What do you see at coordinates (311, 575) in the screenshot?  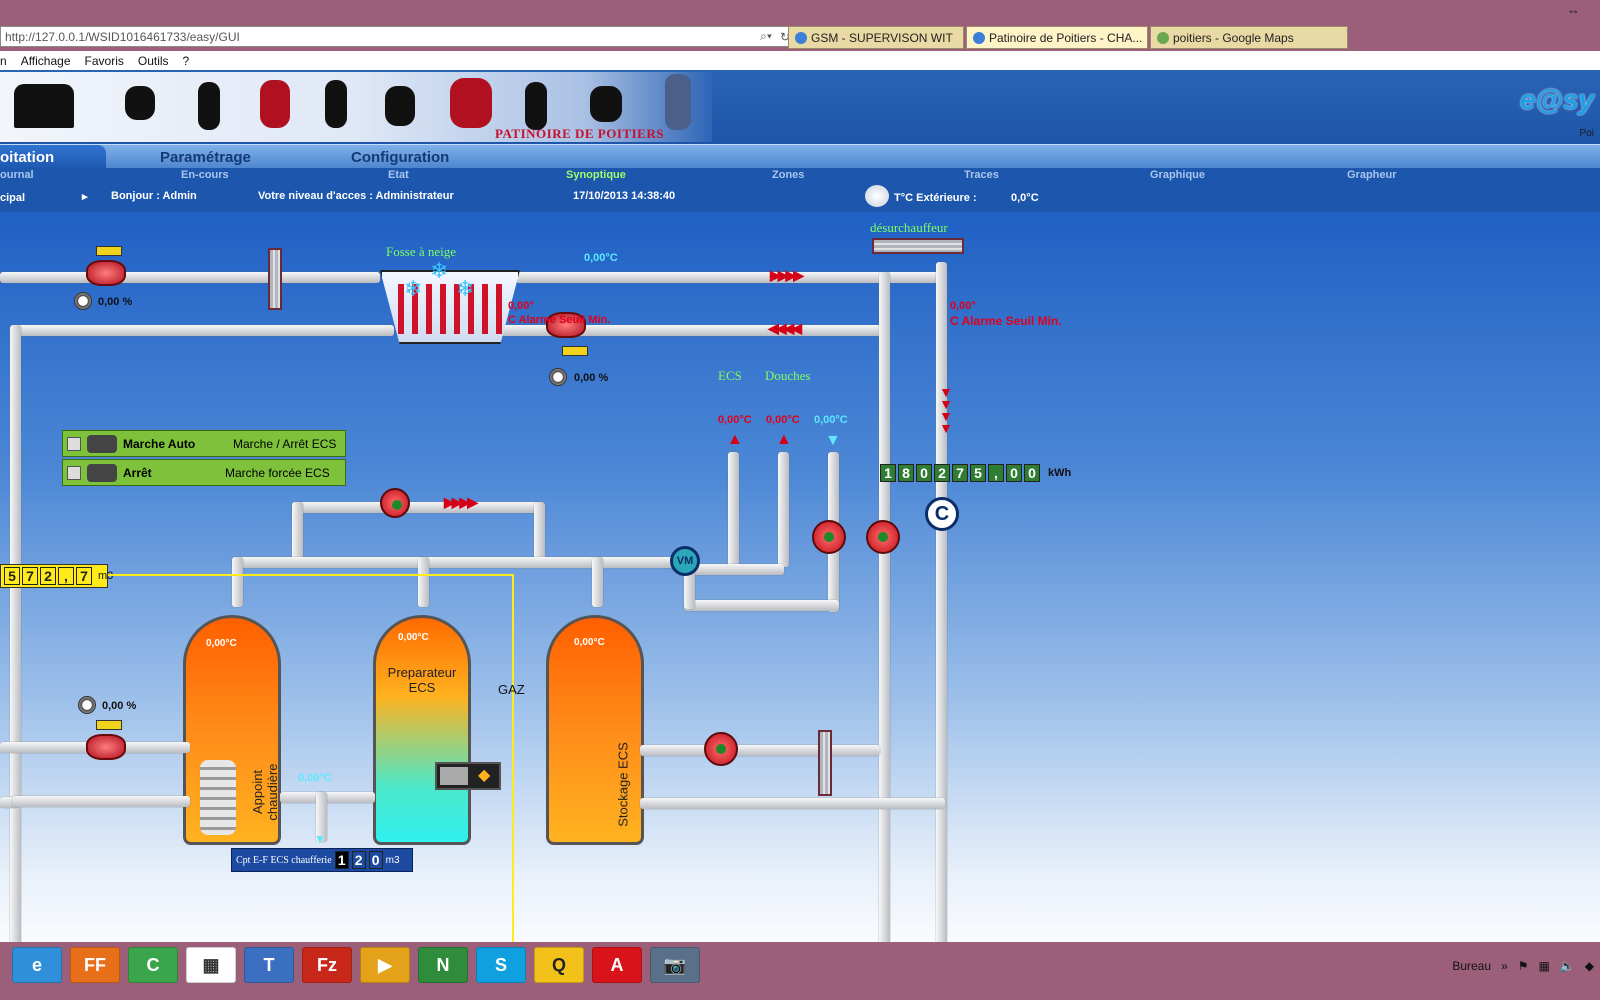 I see `gas-line` at bounding box center [311, 575].